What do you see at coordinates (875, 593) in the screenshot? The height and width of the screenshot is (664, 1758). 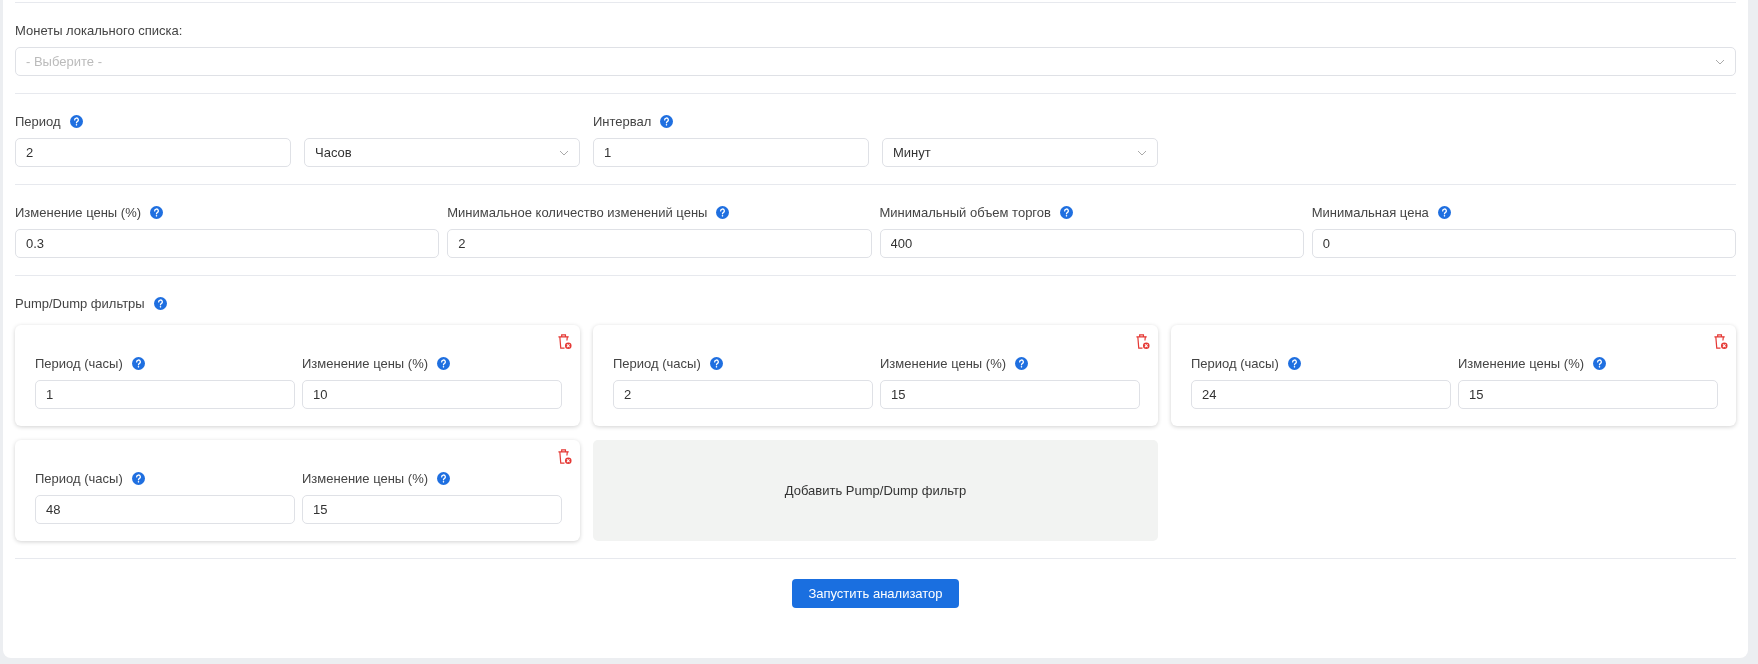 I see `run-analyzer-button: Запустить анализатор` at bounding box center [875, 593].